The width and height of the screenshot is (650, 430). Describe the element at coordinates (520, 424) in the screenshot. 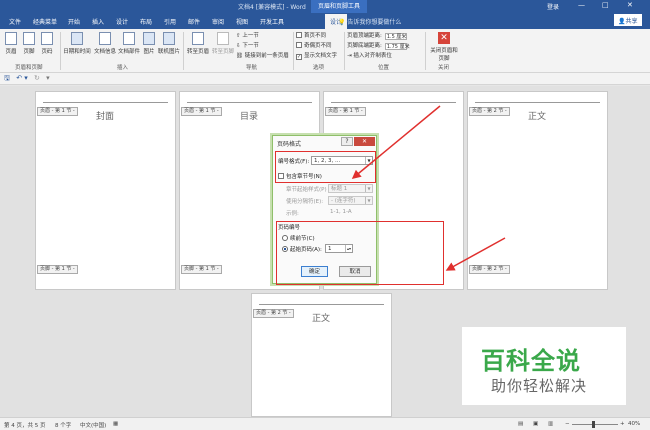

I see `read-mode-icon: ▤` at that location.